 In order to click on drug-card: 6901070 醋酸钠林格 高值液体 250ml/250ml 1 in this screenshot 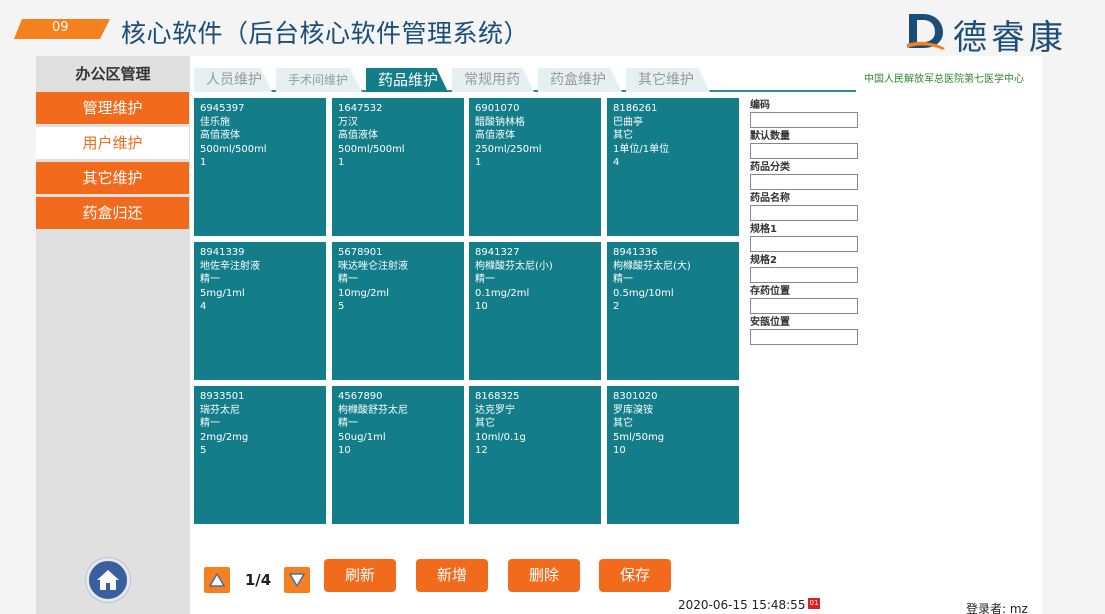, I will do `click(535, 167)`.